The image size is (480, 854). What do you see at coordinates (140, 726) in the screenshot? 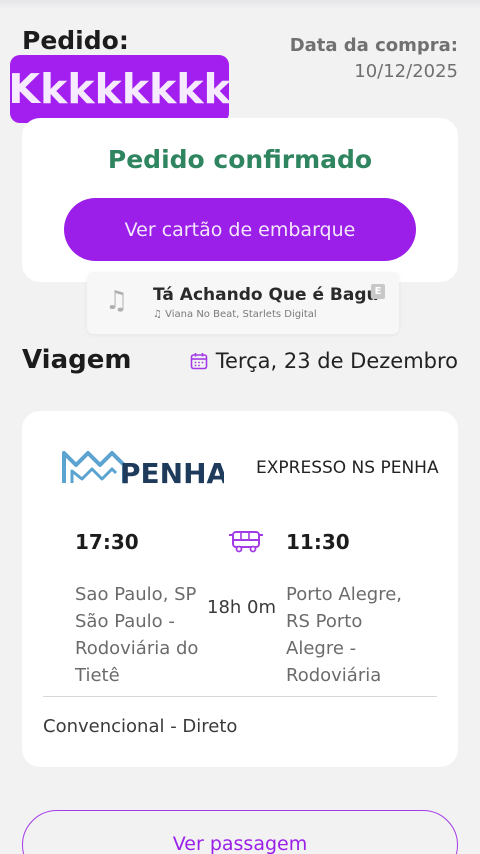
I see `service-type: Convencional - Direto` at bounding box center [140, 726].